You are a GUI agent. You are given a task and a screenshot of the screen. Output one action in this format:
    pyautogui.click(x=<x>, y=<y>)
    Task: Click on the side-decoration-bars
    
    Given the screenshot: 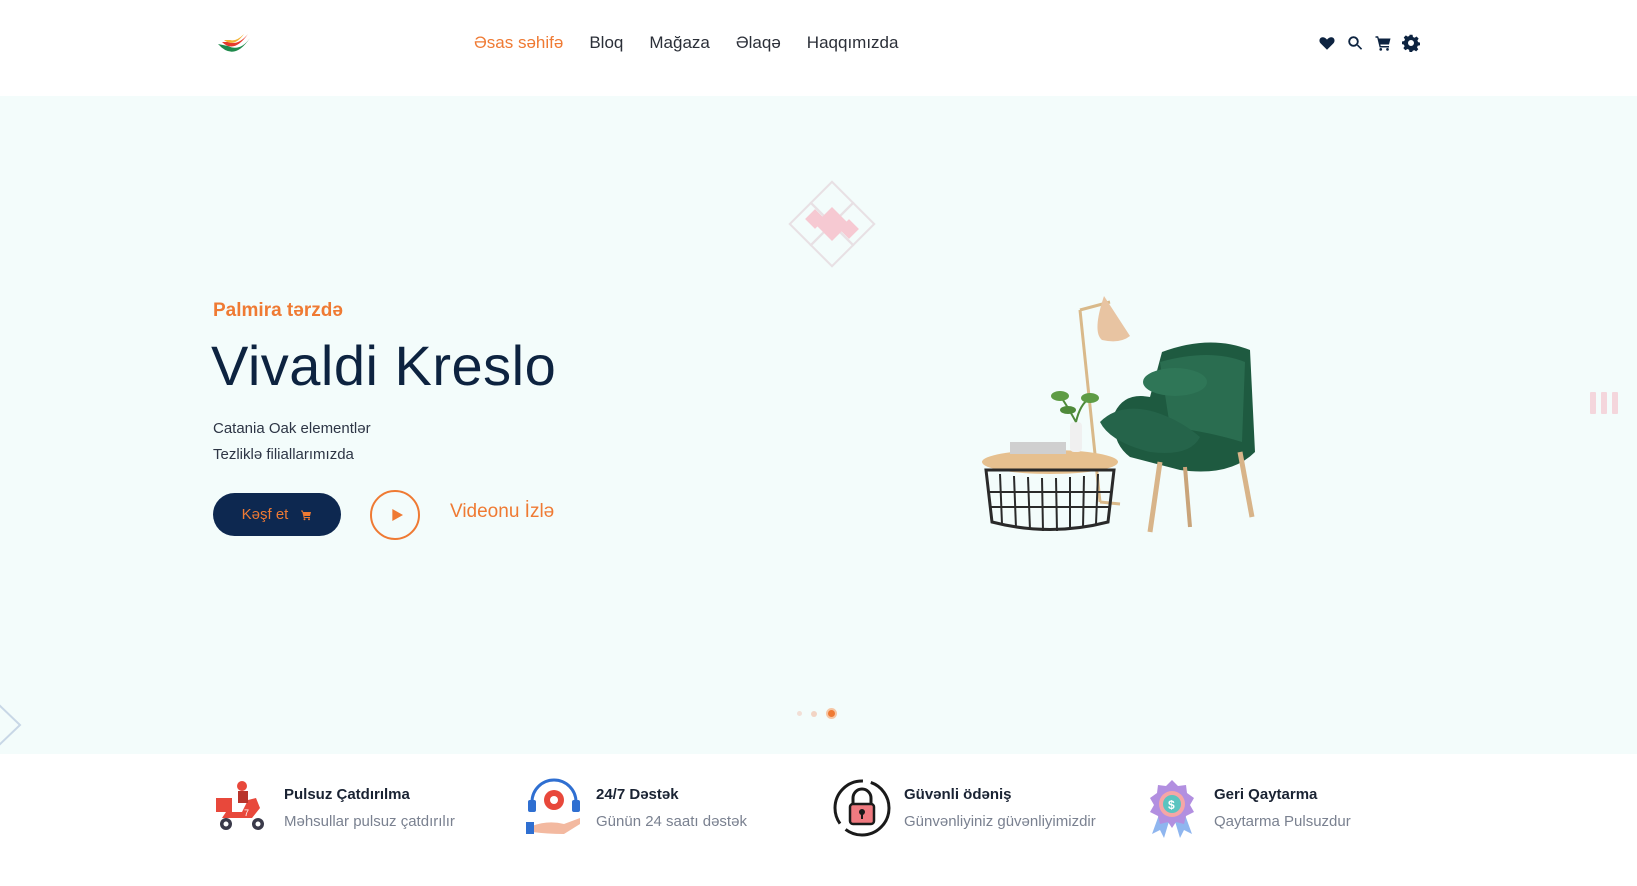 What is the action you would take?
    pyautogui.click(x=1604, y=403)
    